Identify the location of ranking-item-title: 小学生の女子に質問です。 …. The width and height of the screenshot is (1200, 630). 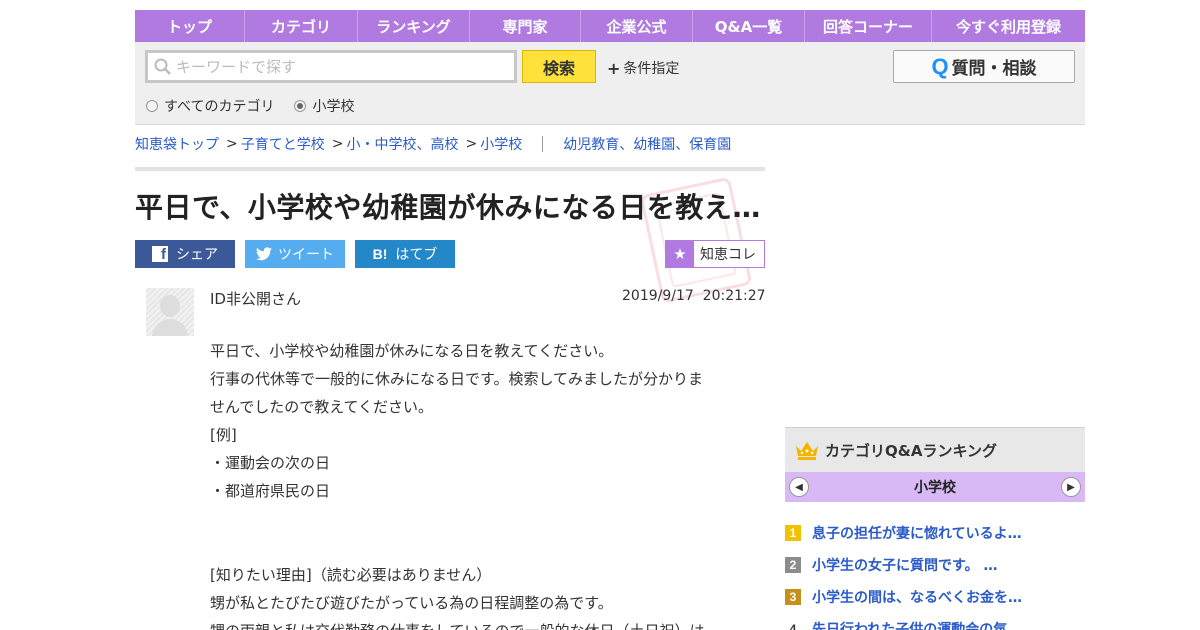
(905, 566).